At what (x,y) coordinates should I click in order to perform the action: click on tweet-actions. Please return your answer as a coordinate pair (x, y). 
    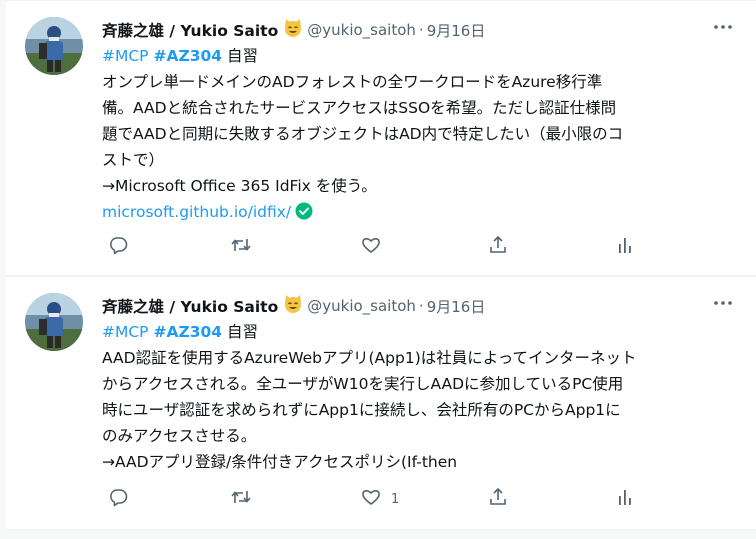
    Looking at the image, I should click on (372, 247).